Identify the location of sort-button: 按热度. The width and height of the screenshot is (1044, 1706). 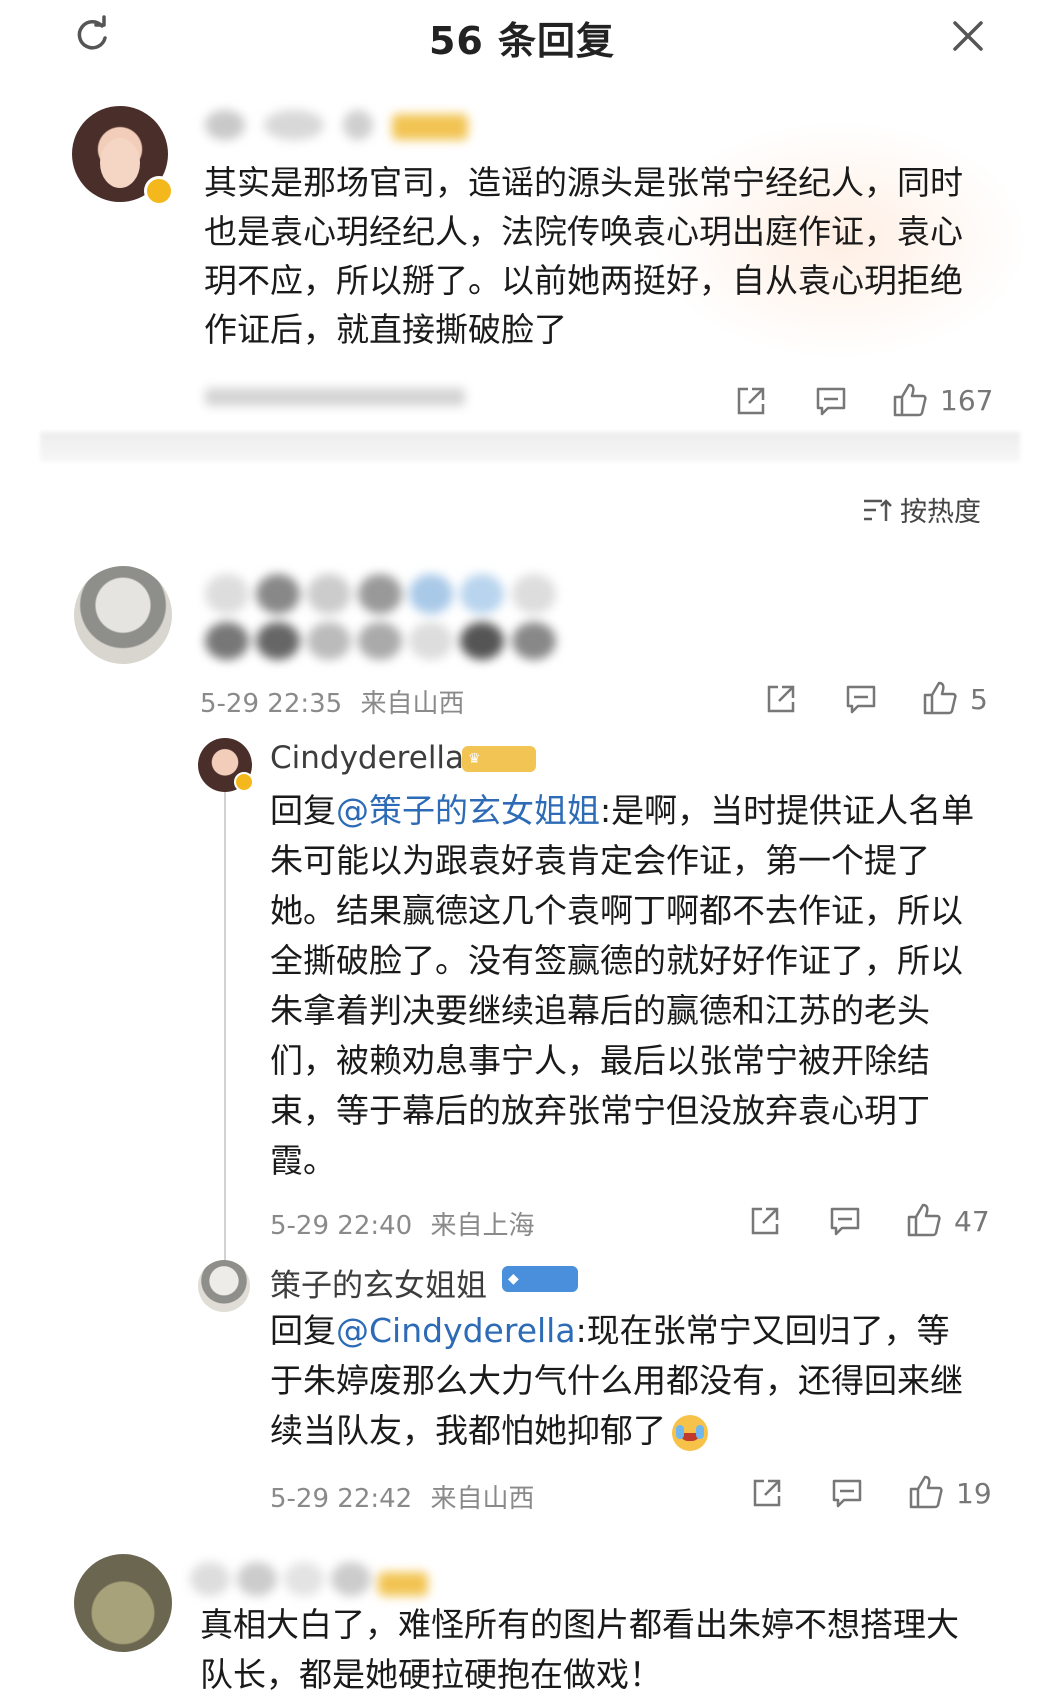
(921, 509).